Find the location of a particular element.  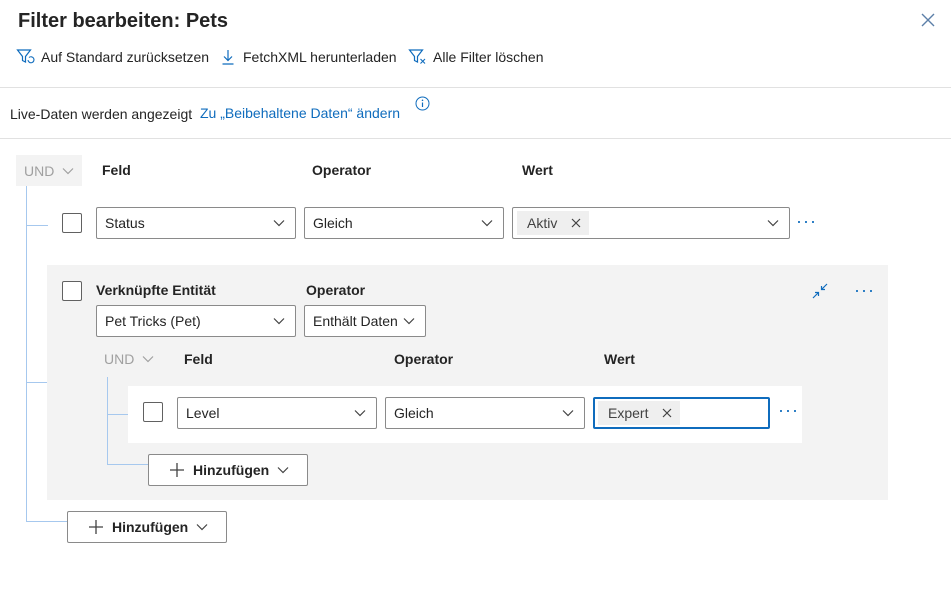

value-tag: Aktiv is located at coordinates (553, 223).